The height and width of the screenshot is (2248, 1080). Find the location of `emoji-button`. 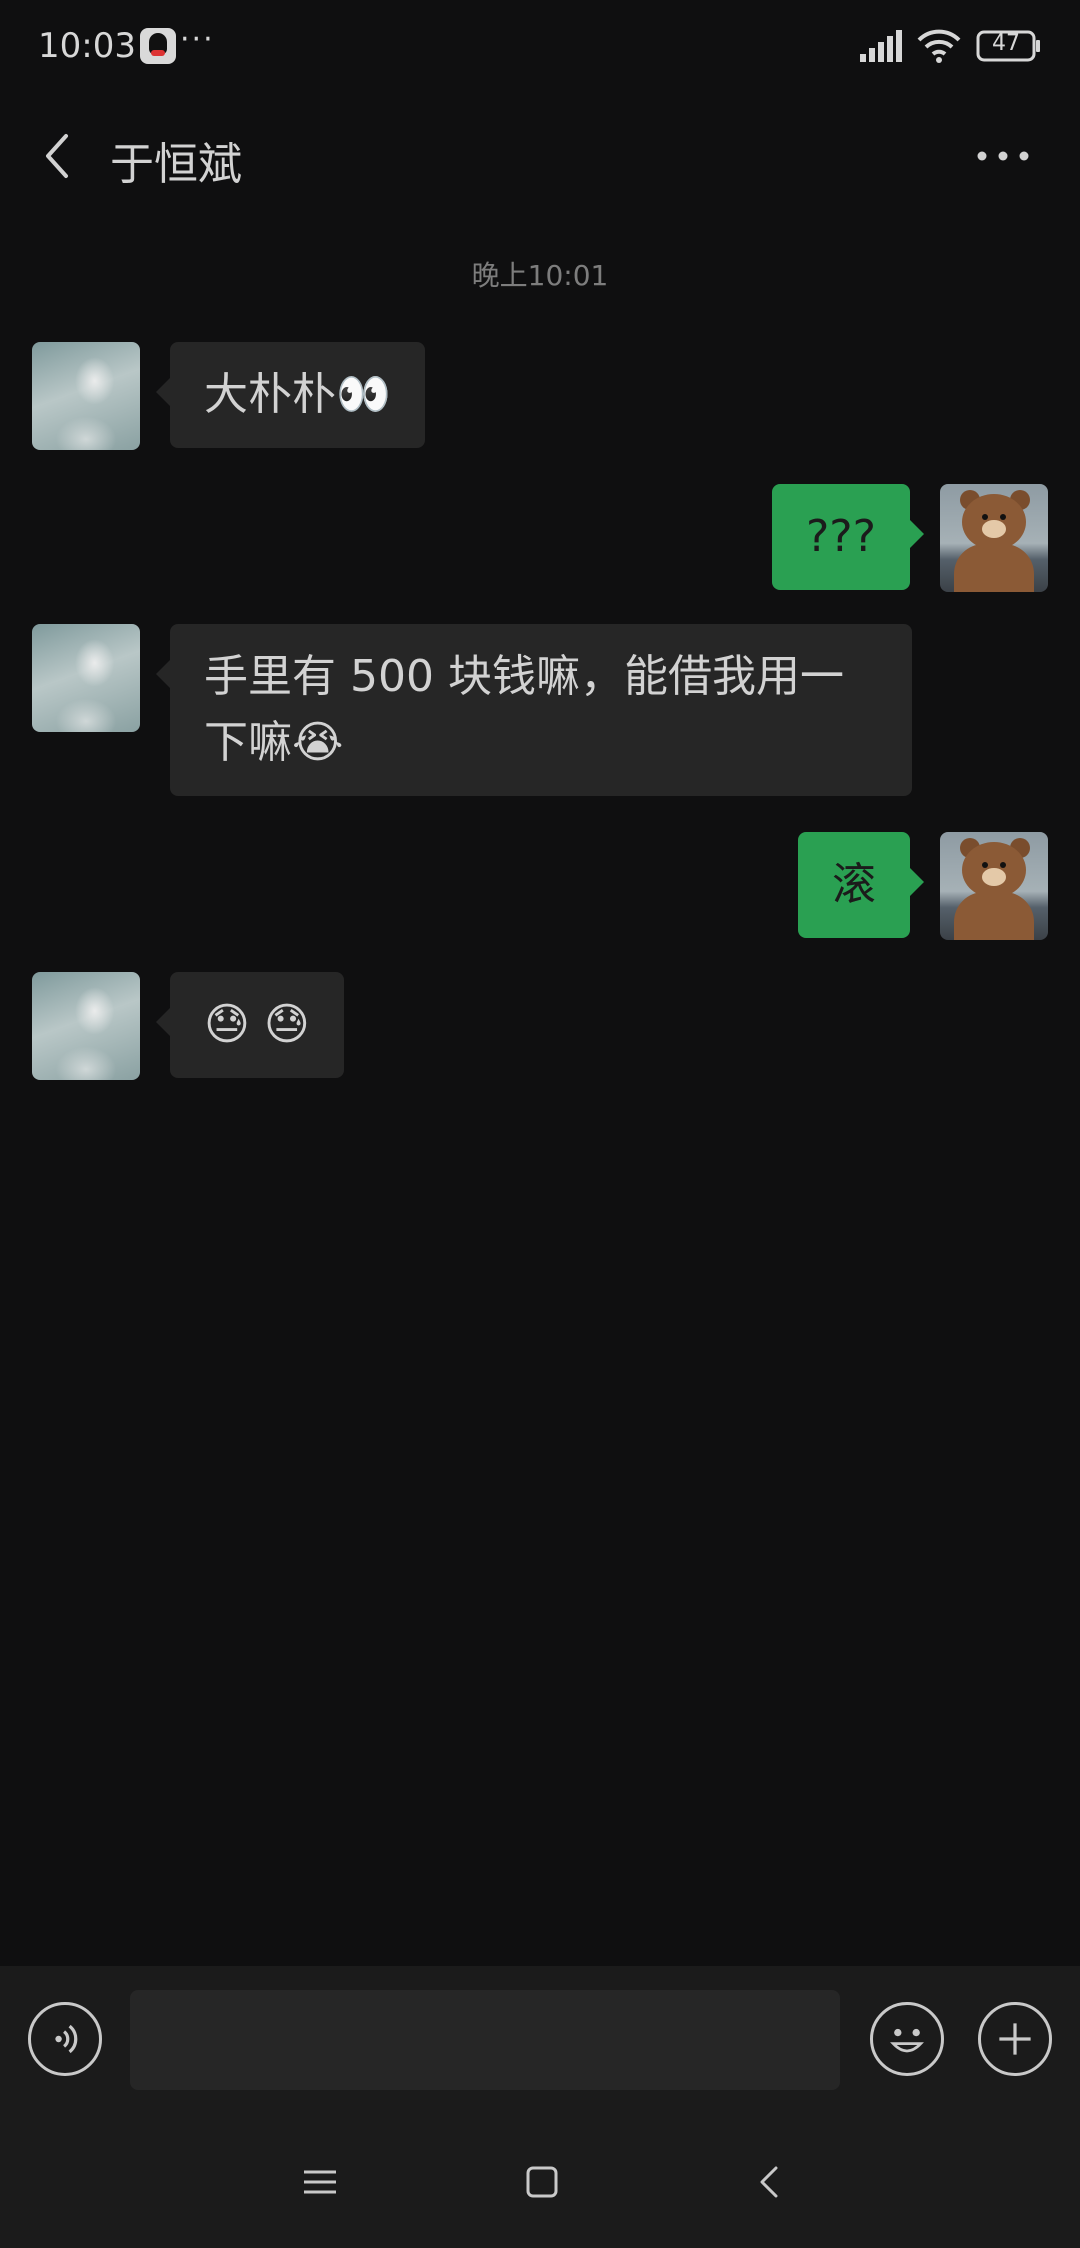

emoji-button is located at coordinates (907, 2039).